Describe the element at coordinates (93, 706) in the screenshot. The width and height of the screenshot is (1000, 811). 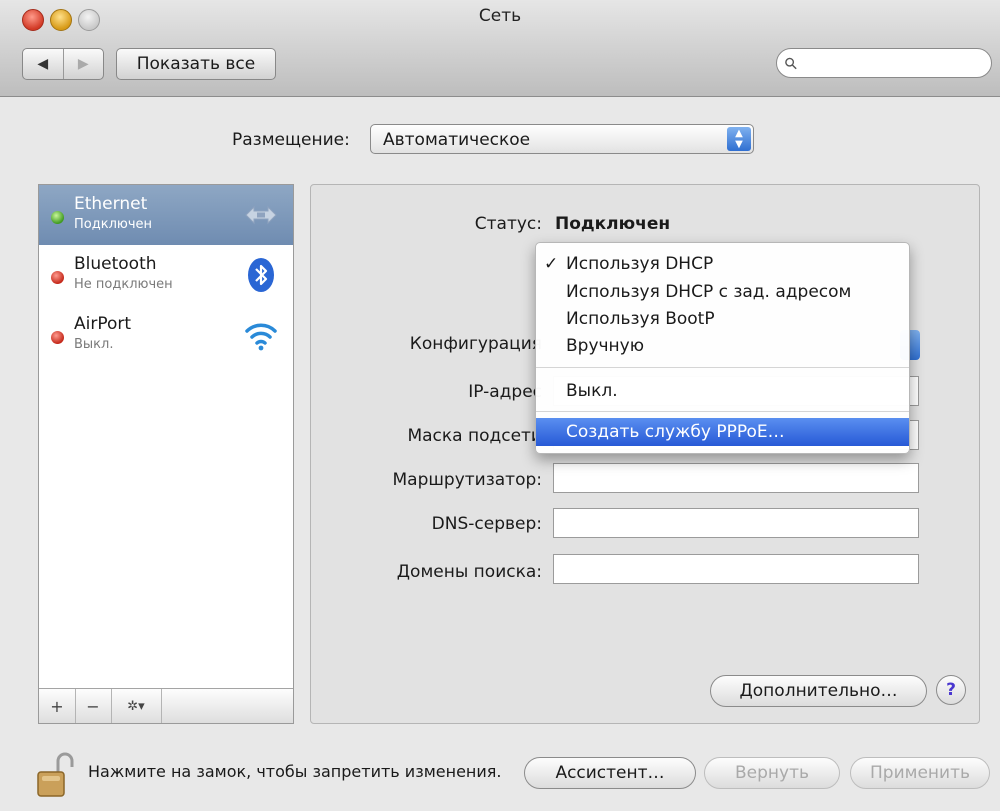
I see `remove-service-button: −` at that location.